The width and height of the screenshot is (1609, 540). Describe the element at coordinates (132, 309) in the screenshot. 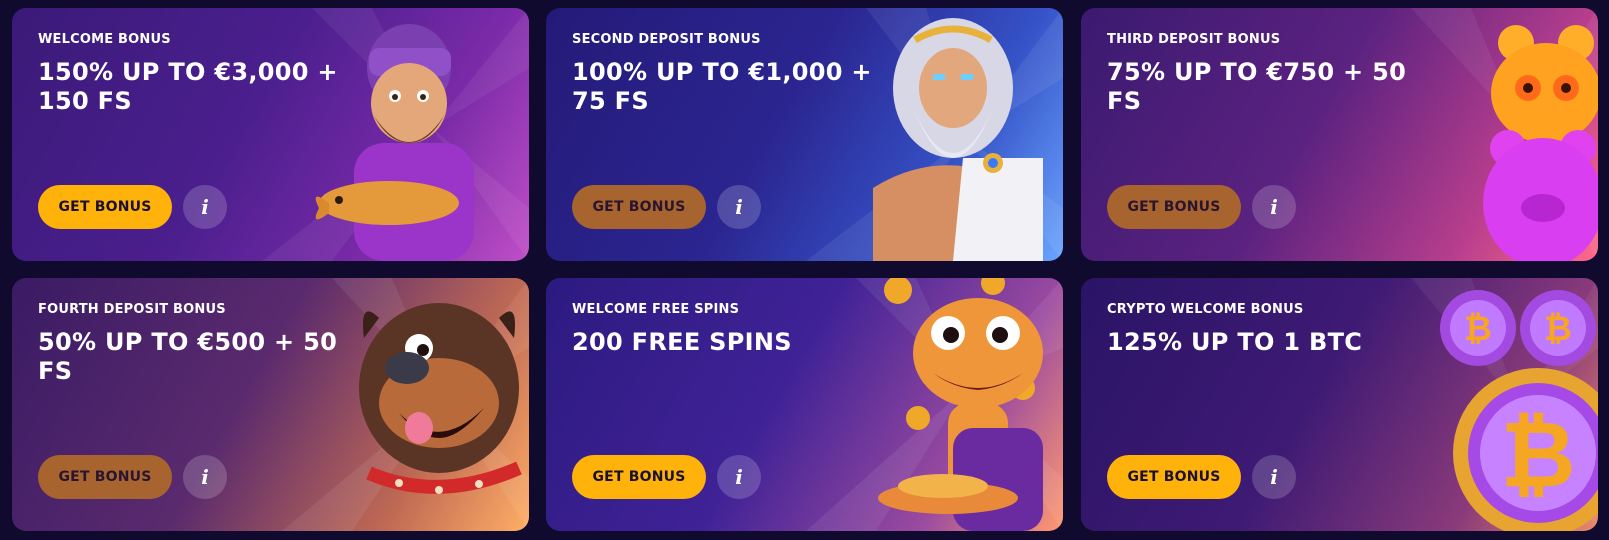

I see `card-subtitle: FOURTH DEPOSIT BONUS` at that location.